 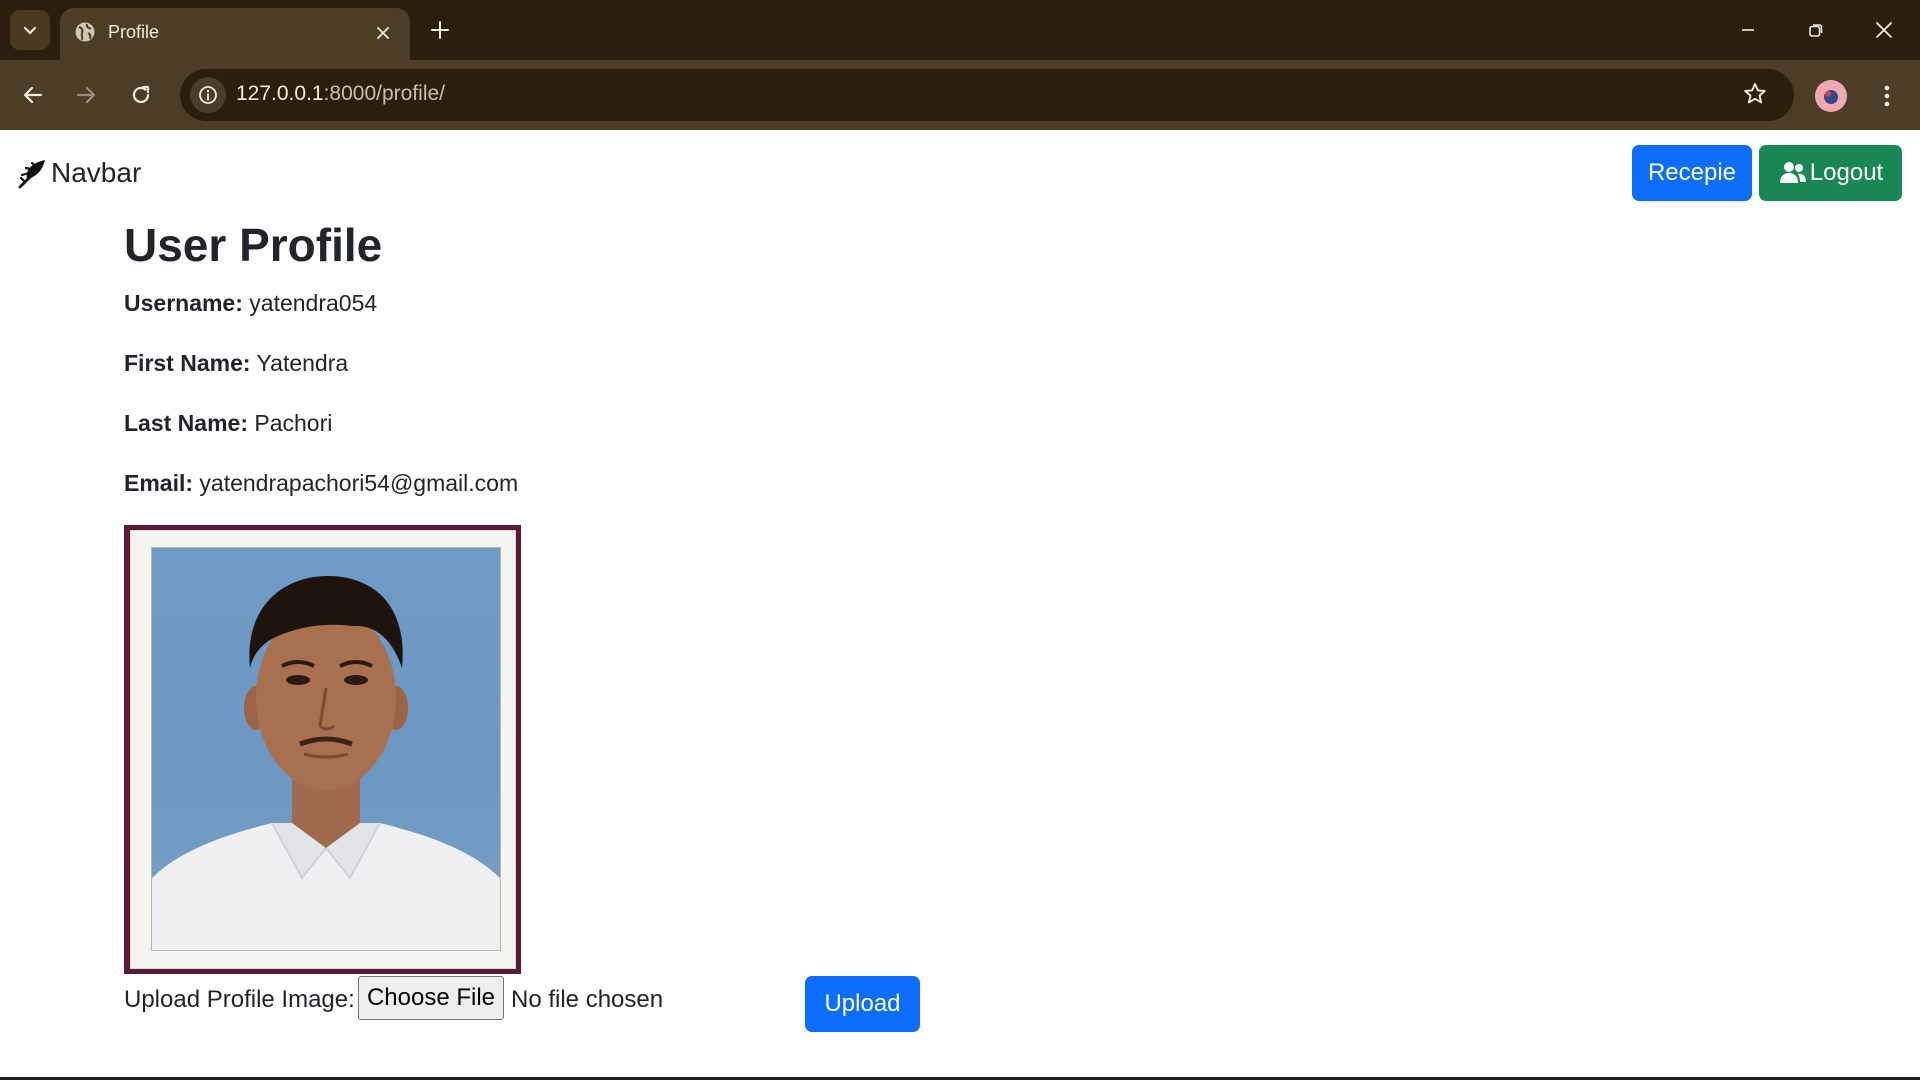 What do you see at coordinates (1692, 173) in the screenshot?
I see `recipe-button: Recepie` at bounding box center [1692, 173].